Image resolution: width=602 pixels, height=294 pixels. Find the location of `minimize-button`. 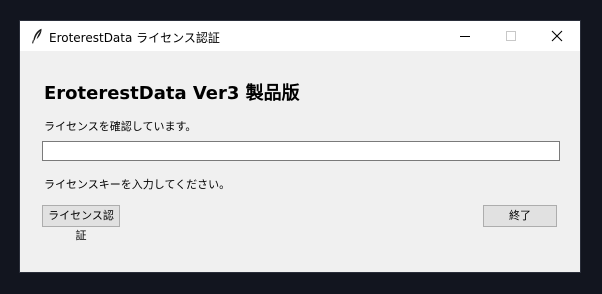

minimize-button is located at coordinates (465, 36).